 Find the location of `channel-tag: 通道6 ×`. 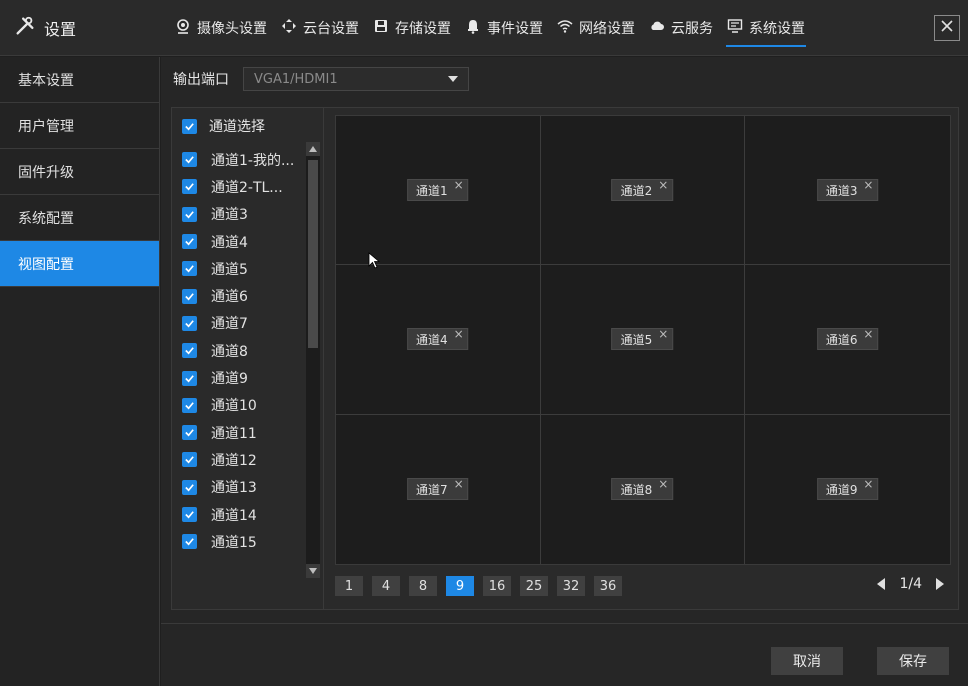

channel-tag: 通道6 × is located at coordinates (847, 339).